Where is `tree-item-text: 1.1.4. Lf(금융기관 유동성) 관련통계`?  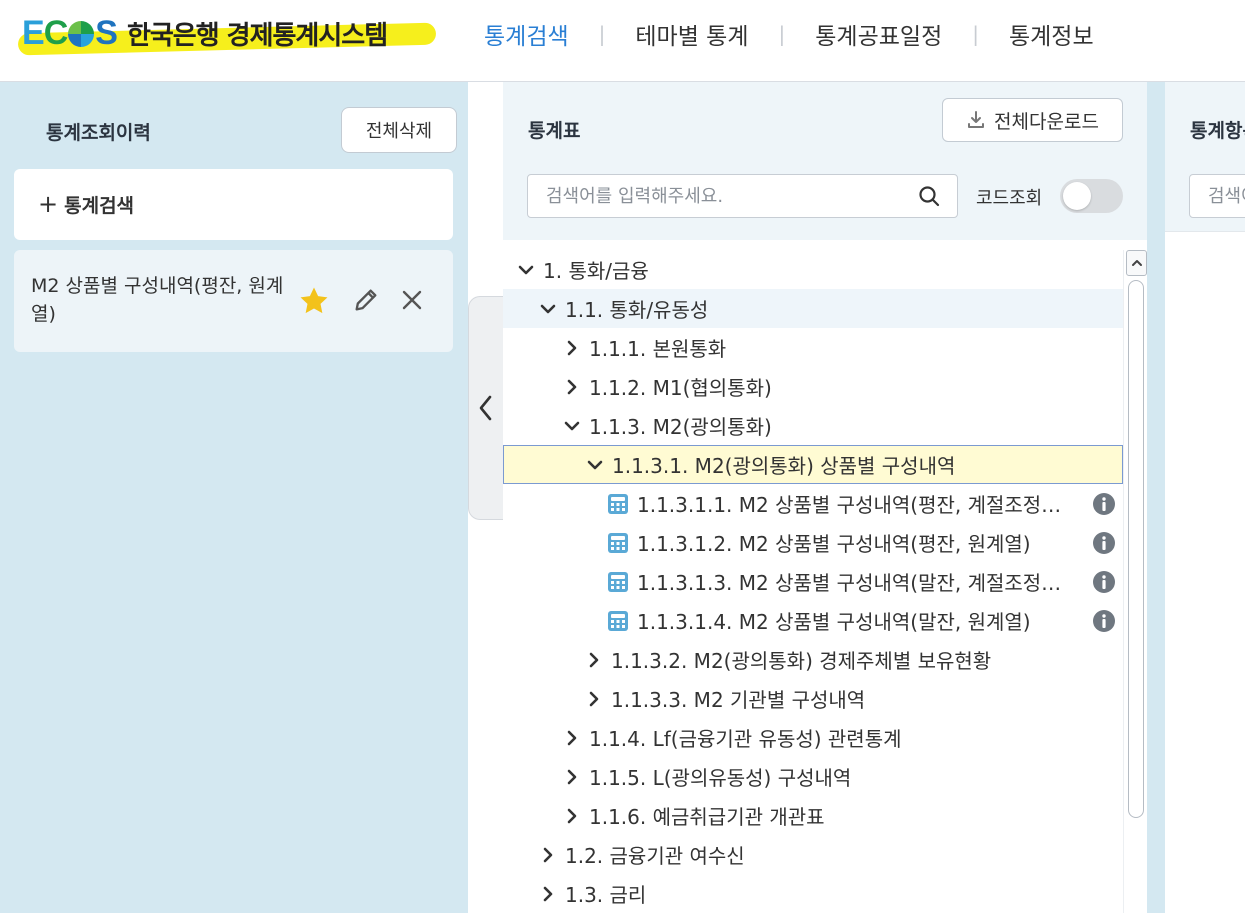
tree-item-text: 1.1.4. Lf(금융기관 유동성) 관련통계 is located at coordinates (745, 739).